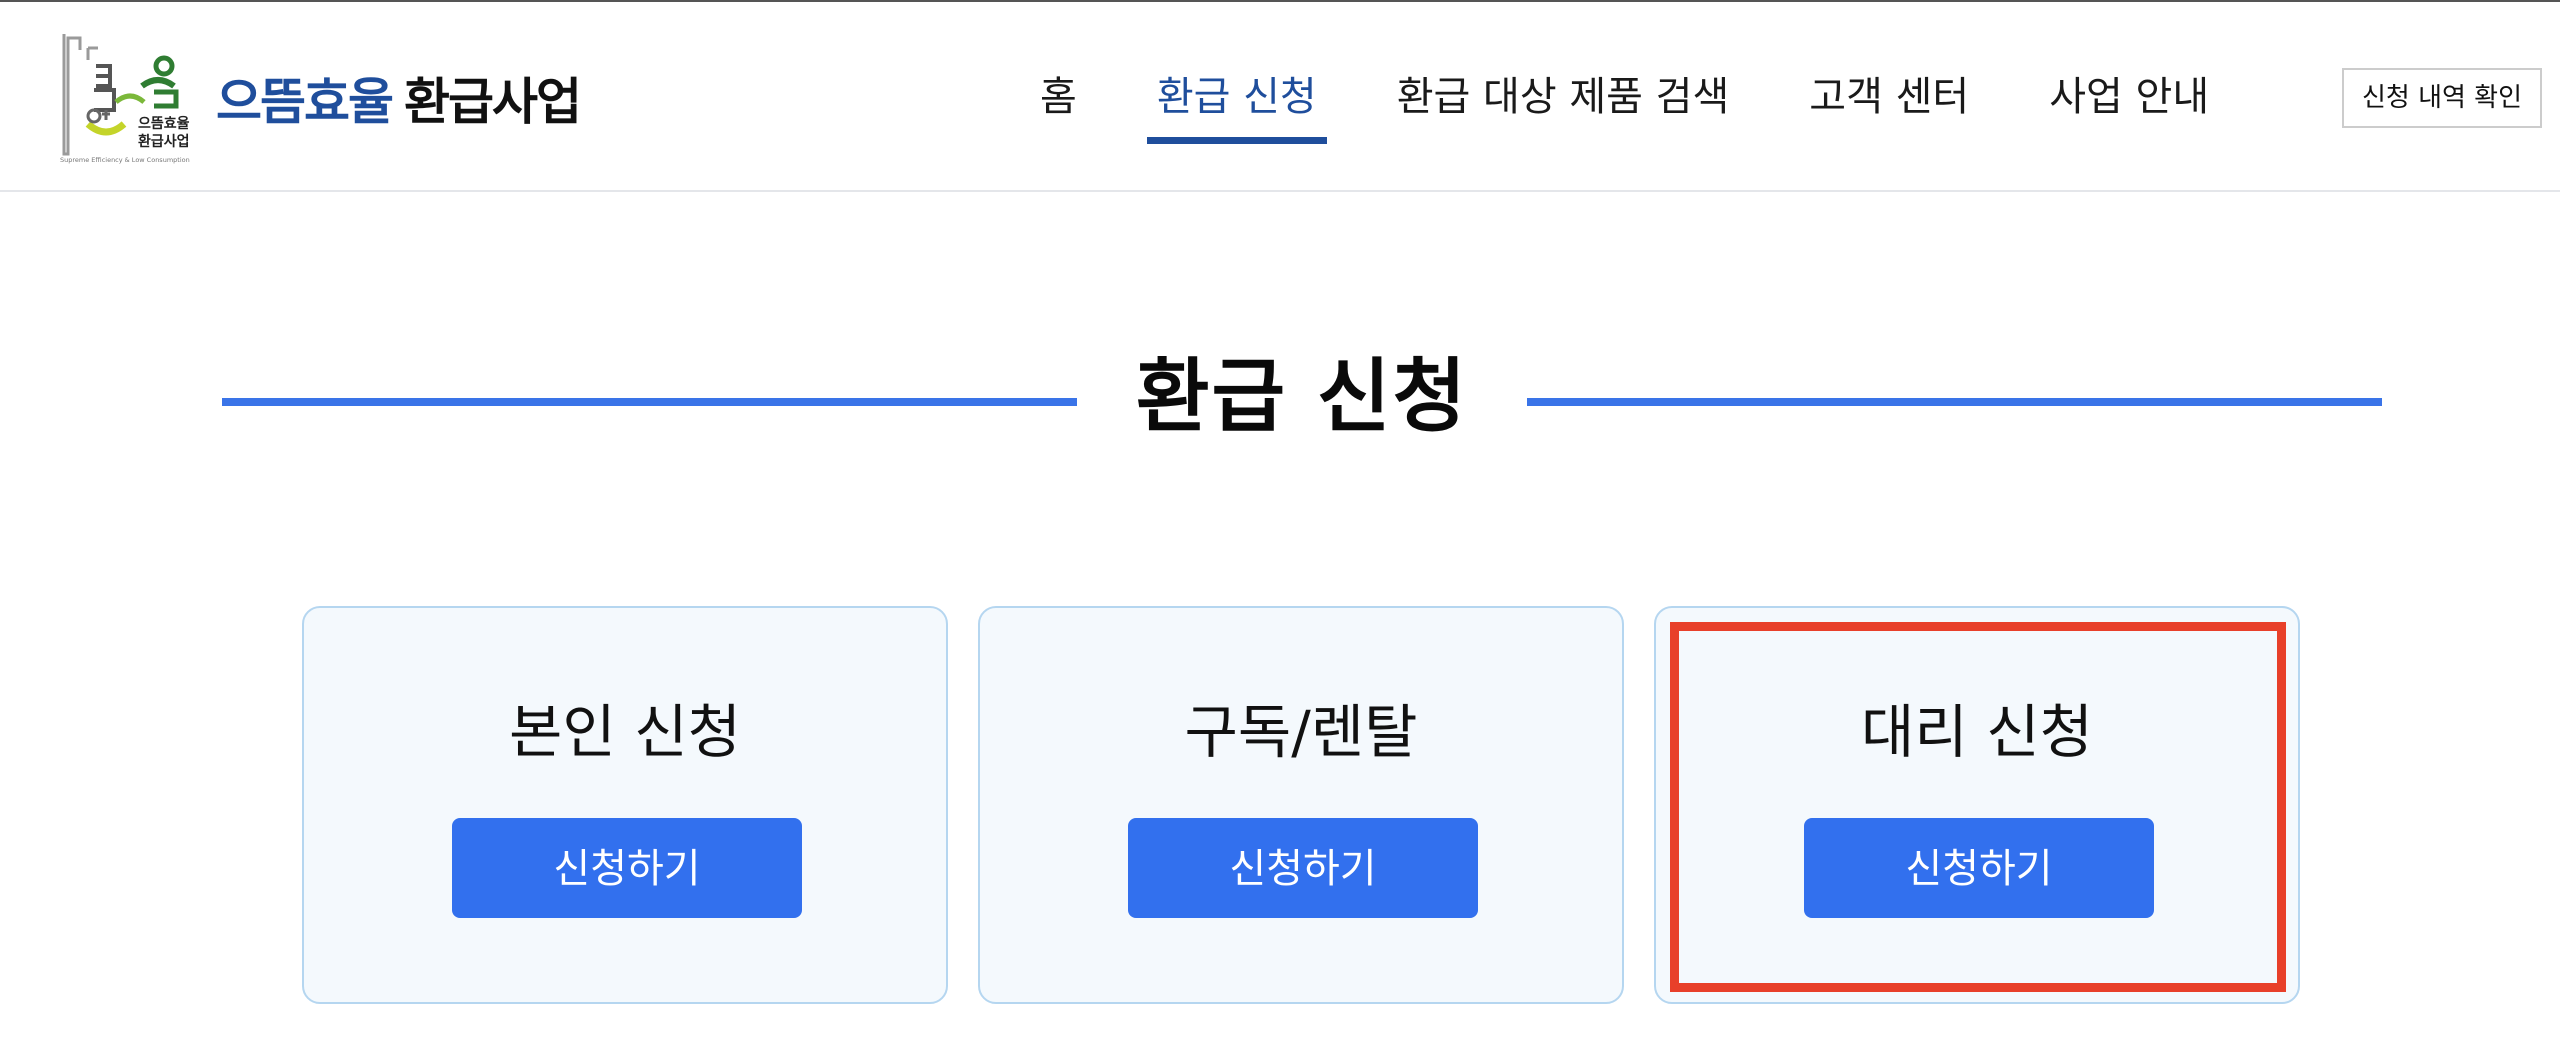 The image size is (2560, 1060). What do you see at coordinates (625, 805) in the screenshot?
I see `card-self-application: 본인 신청 신청하기` at bounding box center [625, 805].